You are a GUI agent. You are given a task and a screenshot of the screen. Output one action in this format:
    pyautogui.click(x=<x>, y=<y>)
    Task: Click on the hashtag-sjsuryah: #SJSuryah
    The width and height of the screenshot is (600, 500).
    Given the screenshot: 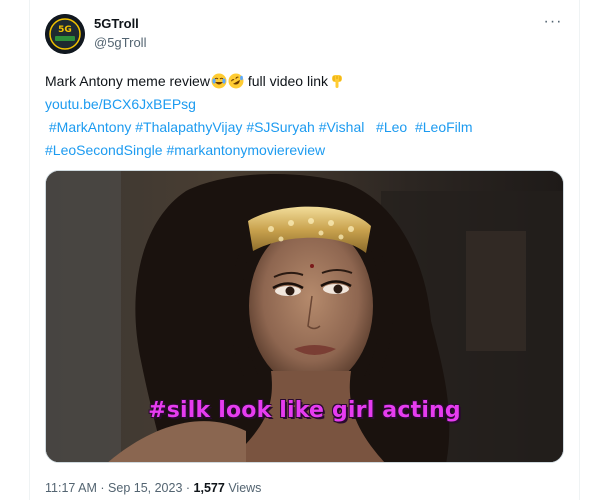 What is the action you would take?
    pyautogui.click(x=280, y=127)
    